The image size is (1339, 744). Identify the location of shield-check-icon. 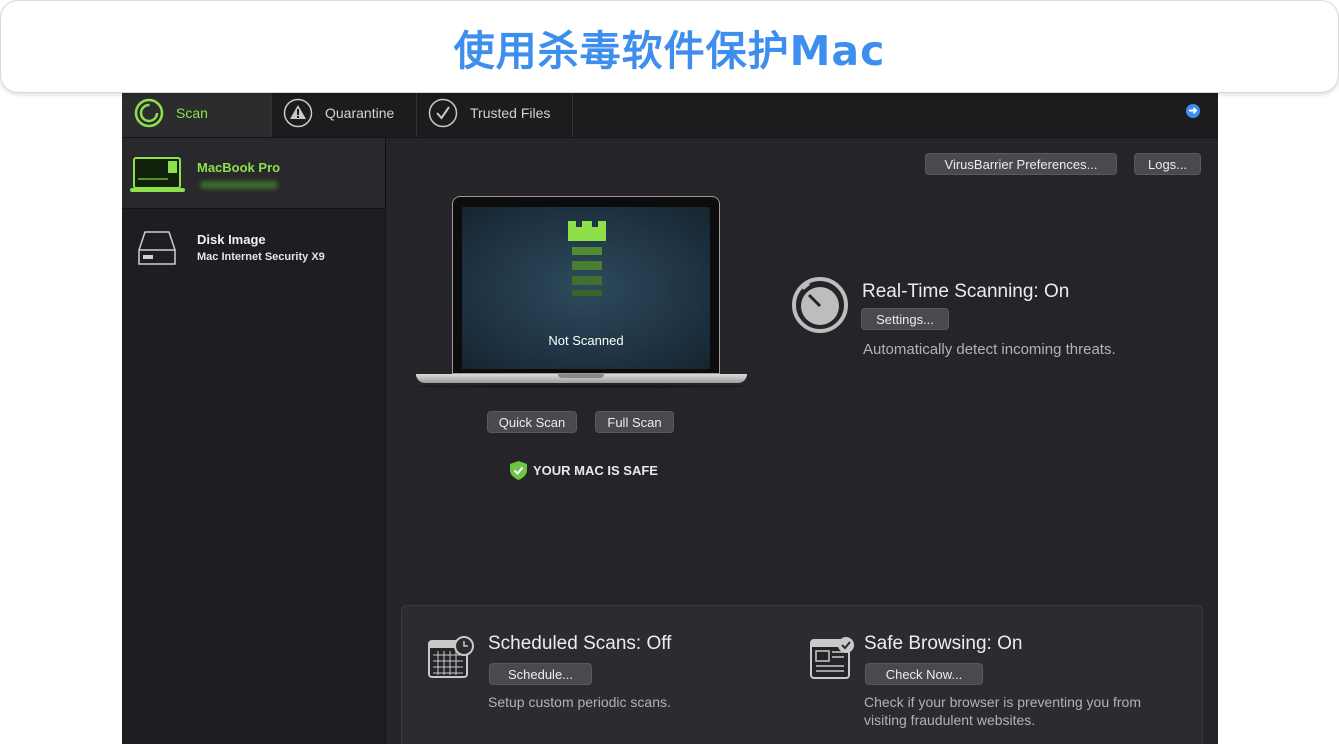
(518, 470).